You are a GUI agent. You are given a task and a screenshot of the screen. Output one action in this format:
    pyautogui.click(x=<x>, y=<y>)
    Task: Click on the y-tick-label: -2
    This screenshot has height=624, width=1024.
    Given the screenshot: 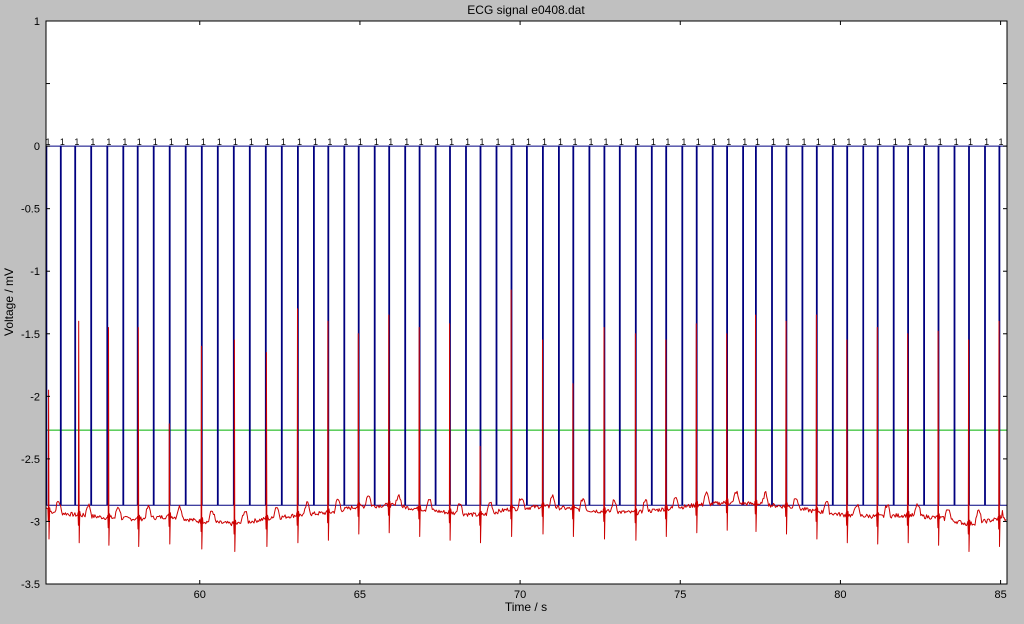 What is the action you would take?
    pyautogui.click(x=35, y=397)
    